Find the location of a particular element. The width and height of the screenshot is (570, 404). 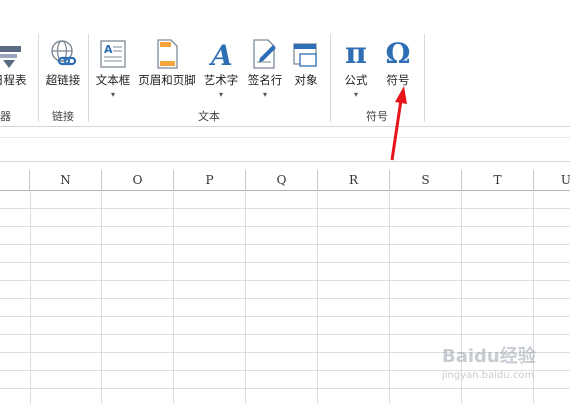

group-label-text: 文本 is located at coordinates (209, 116).